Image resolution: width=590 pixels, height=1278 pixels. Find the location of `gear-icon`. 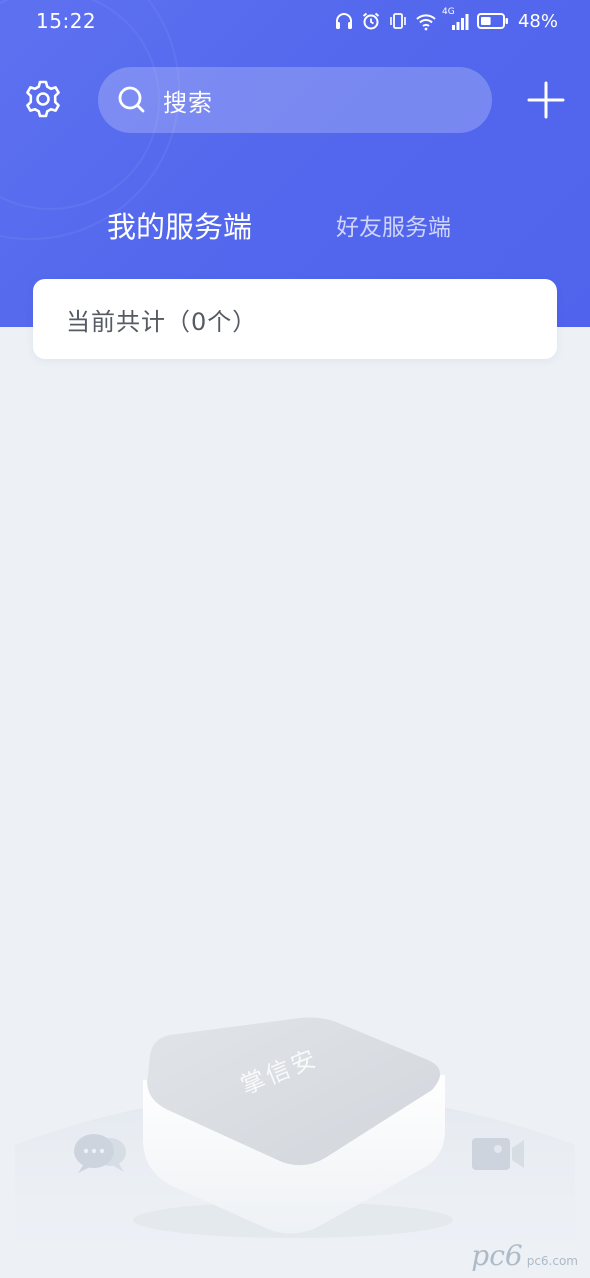

gear-icon is located at coordinates (43, 101).